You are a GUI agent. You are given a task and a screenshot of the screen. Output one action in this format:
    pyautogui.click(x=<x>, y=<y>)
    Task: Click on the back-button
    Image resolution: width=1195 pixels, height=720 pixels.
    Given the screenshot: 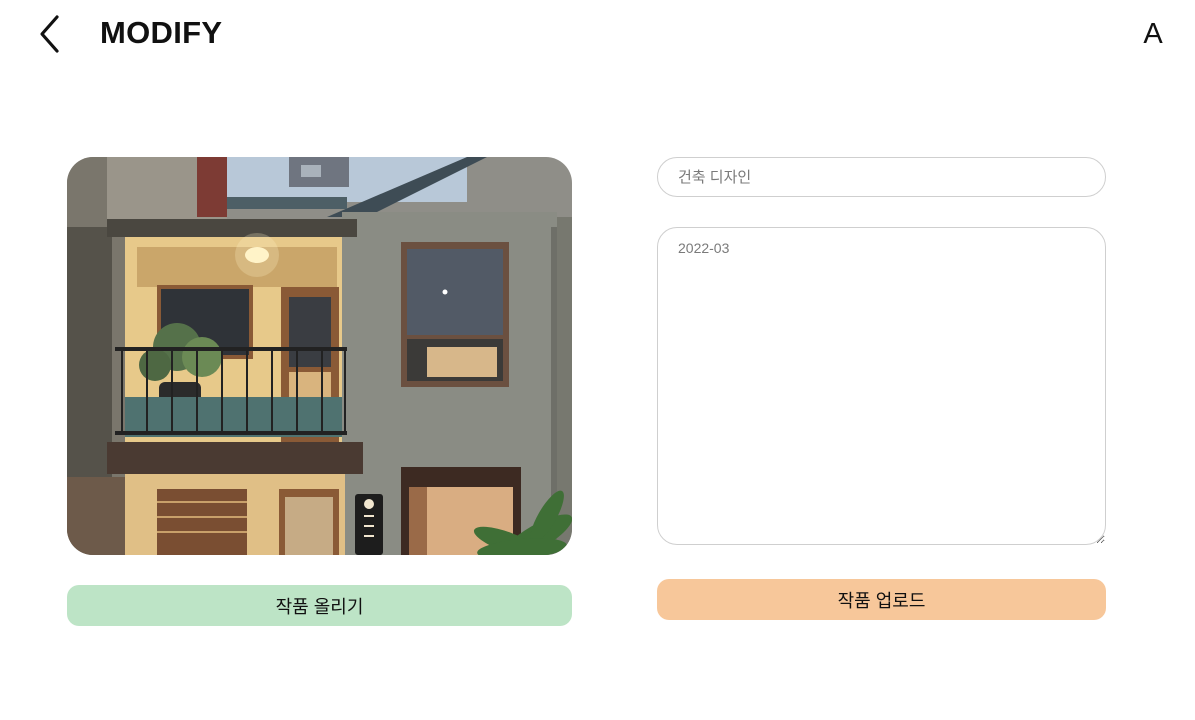 What is the action you would take?
    pyautogui.click(x=49, y=34)
    